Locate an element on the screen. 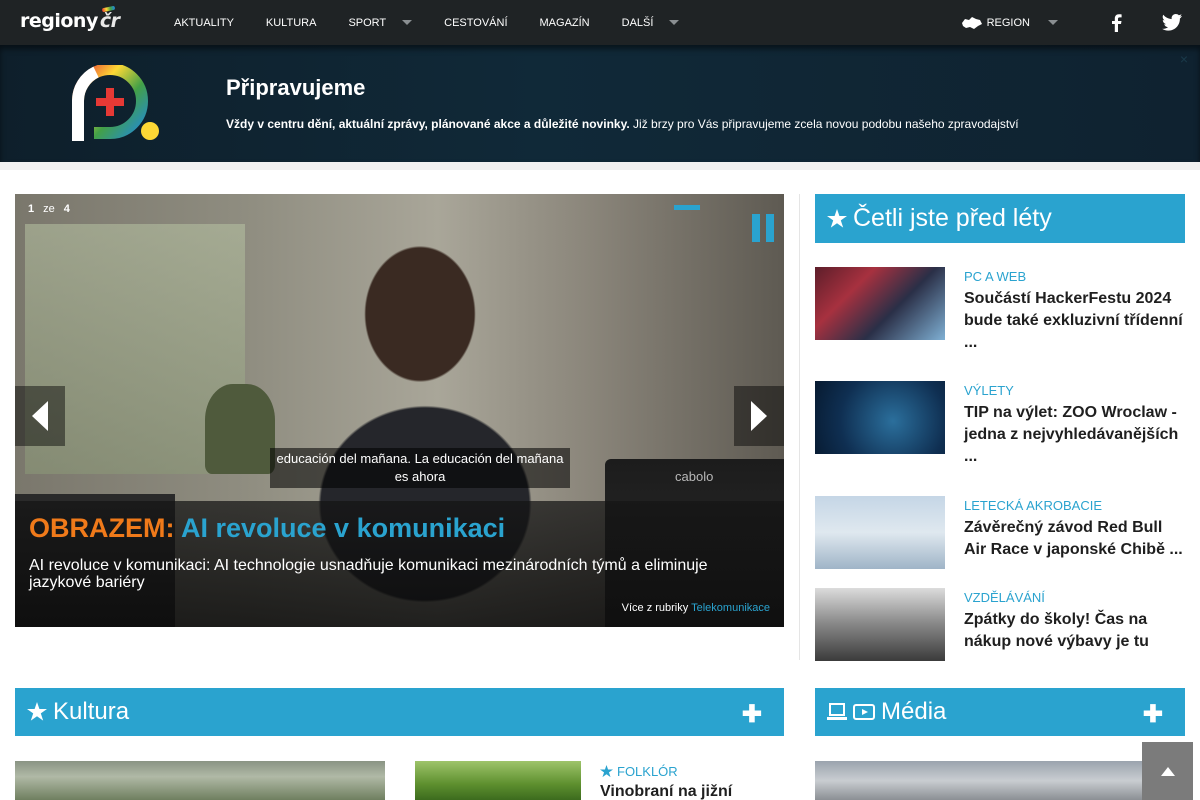 This screenshot has height=800, width=1200. scroll-to-top-button is located at coordinates (1167, 771).